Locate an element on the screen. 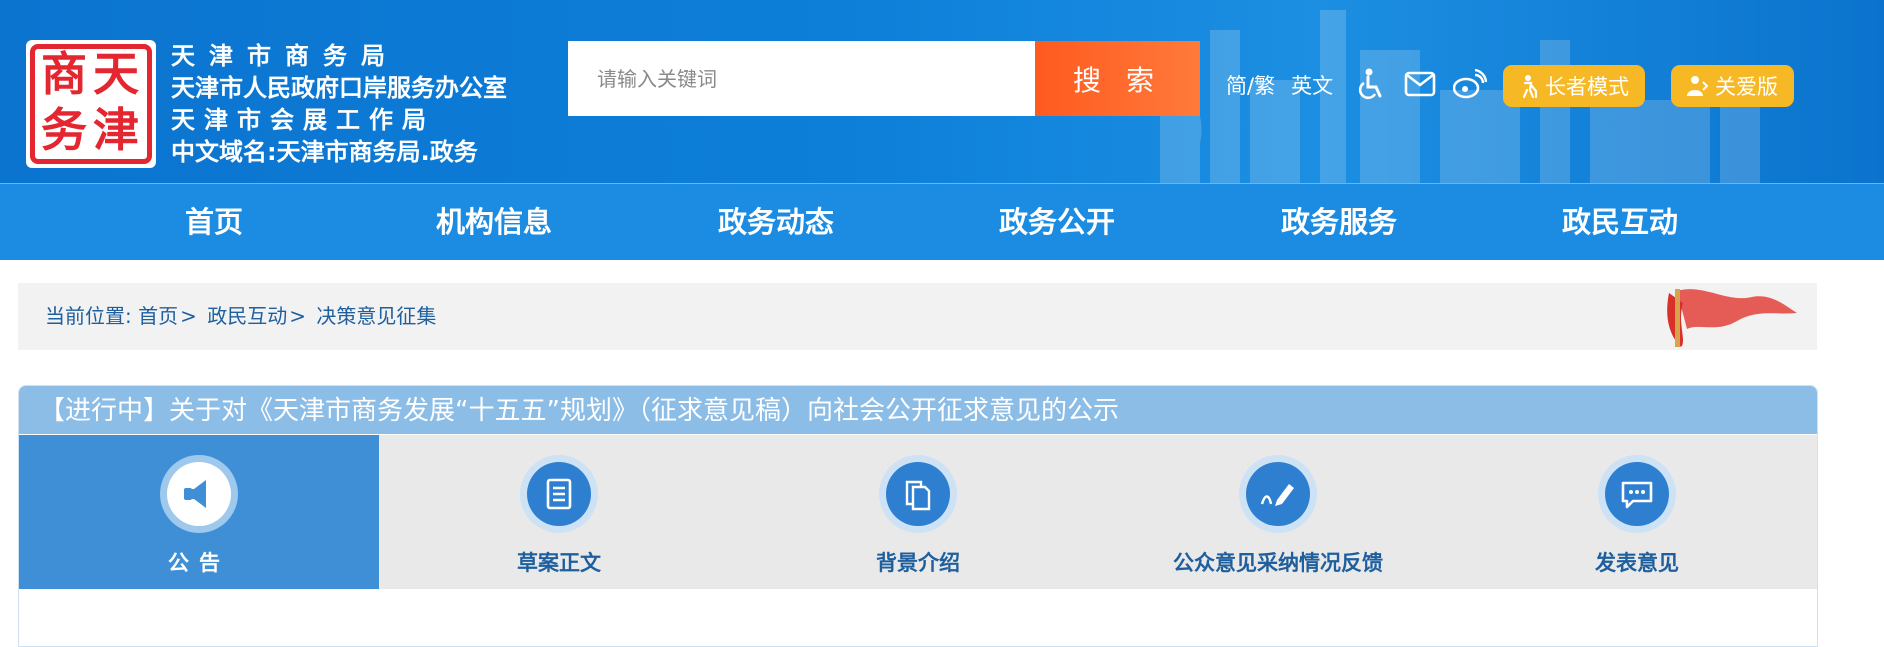 This screenshot has width=1884, height=647. elder-mode-button: 长者模式 is located at coordinates (1574, 86).